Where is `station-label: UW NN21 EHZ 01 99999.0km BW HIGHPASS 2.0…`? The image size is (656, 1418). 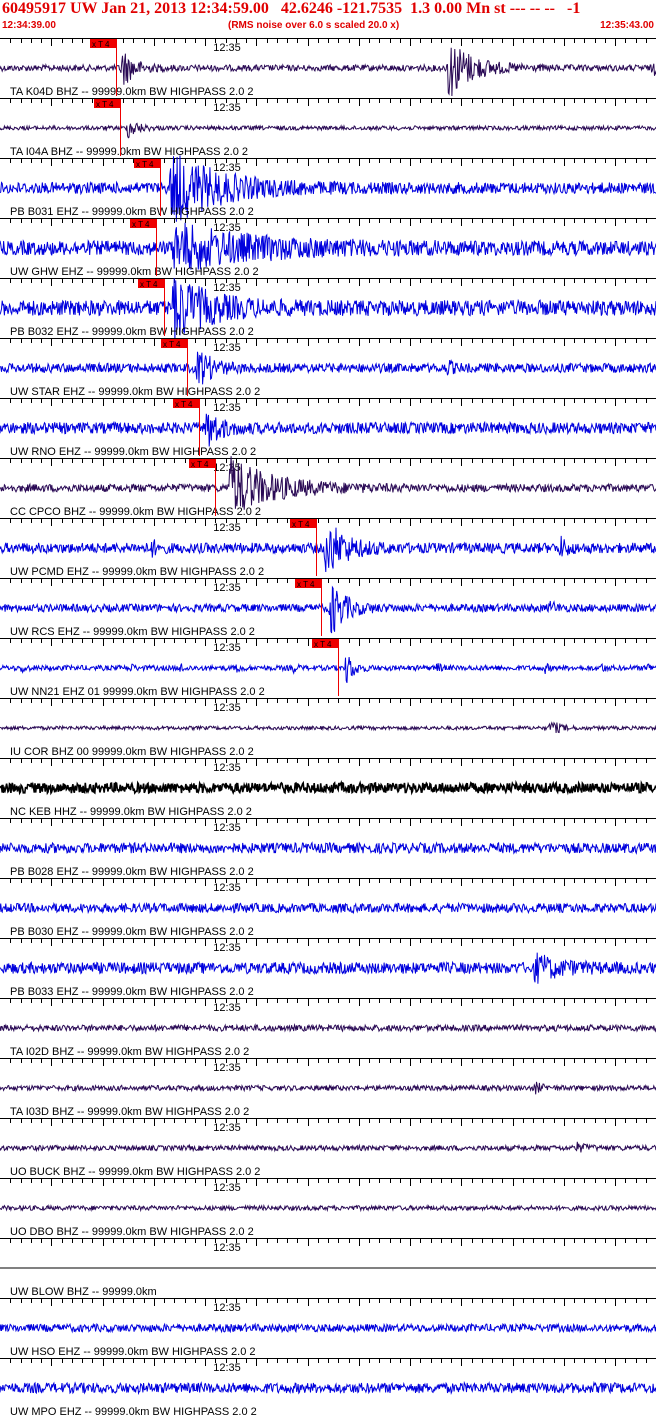
station-label: UW NN21 EHZ 01 99999.0km BW HIGHPASS 2.0… is located at coordinates (137, 692).